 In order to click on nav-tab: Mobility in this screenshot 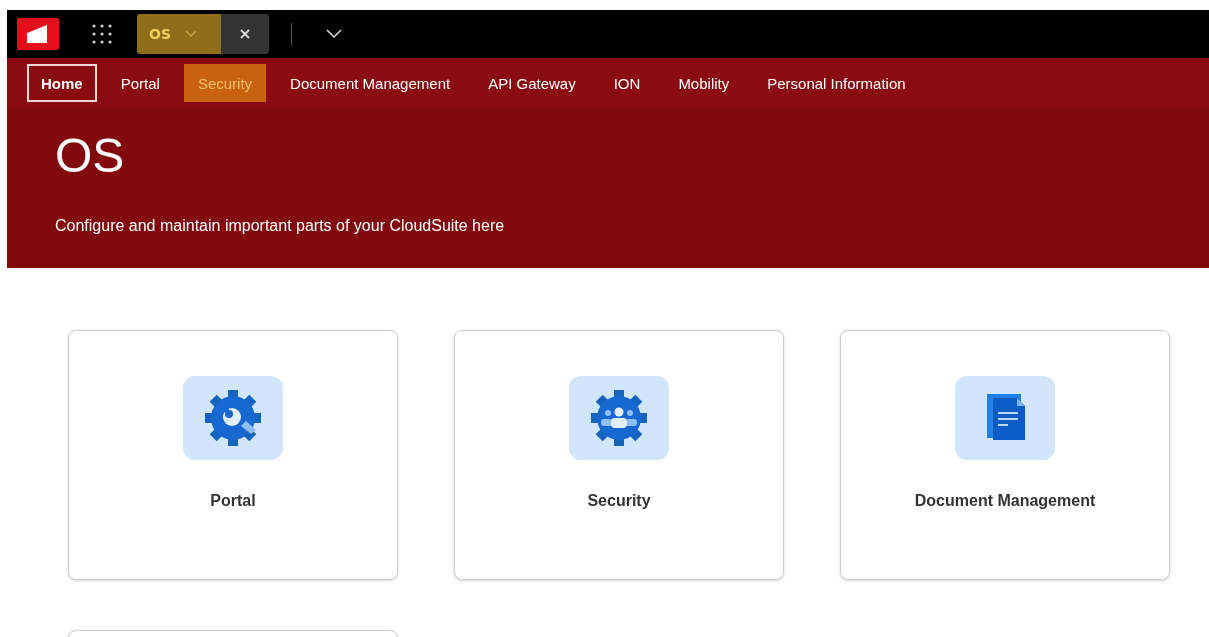, I will do `click(704, 83)`.